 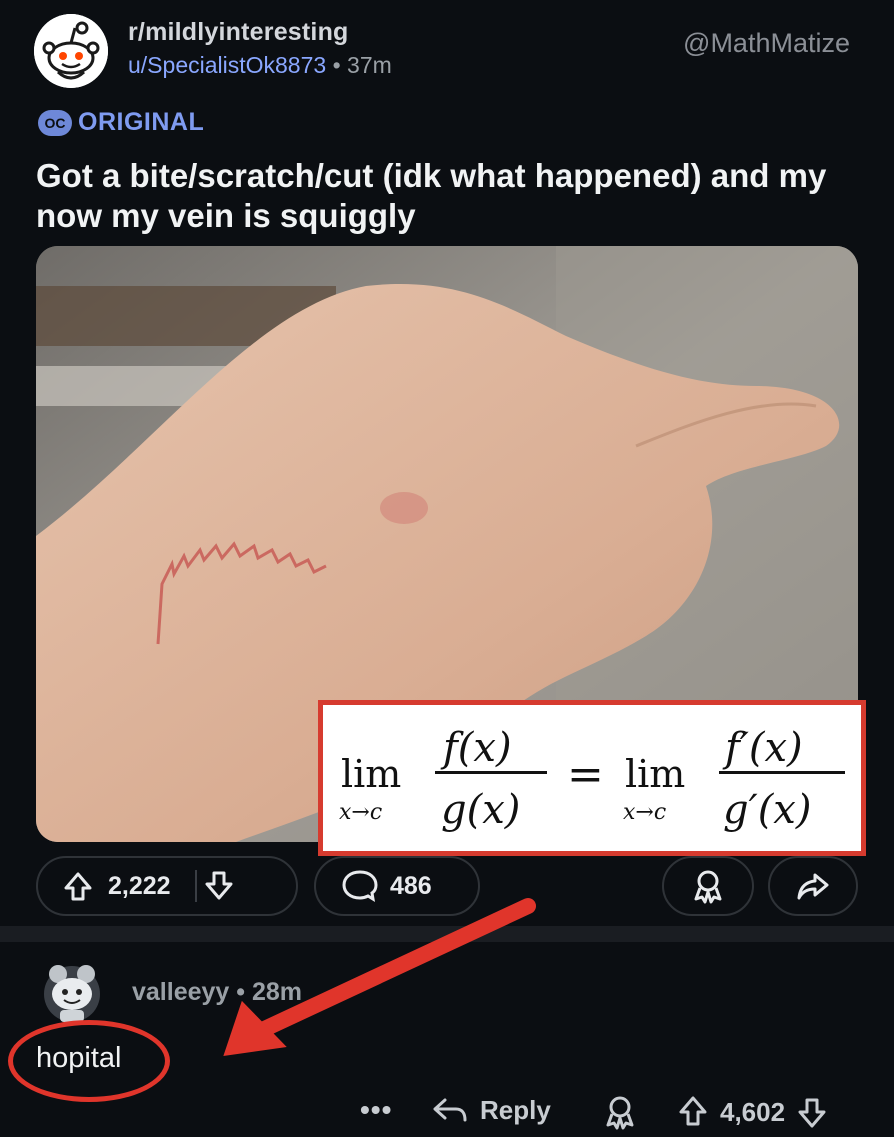 I want to click on comment-vote-count: 4,602, so click(x=753, y=1111).